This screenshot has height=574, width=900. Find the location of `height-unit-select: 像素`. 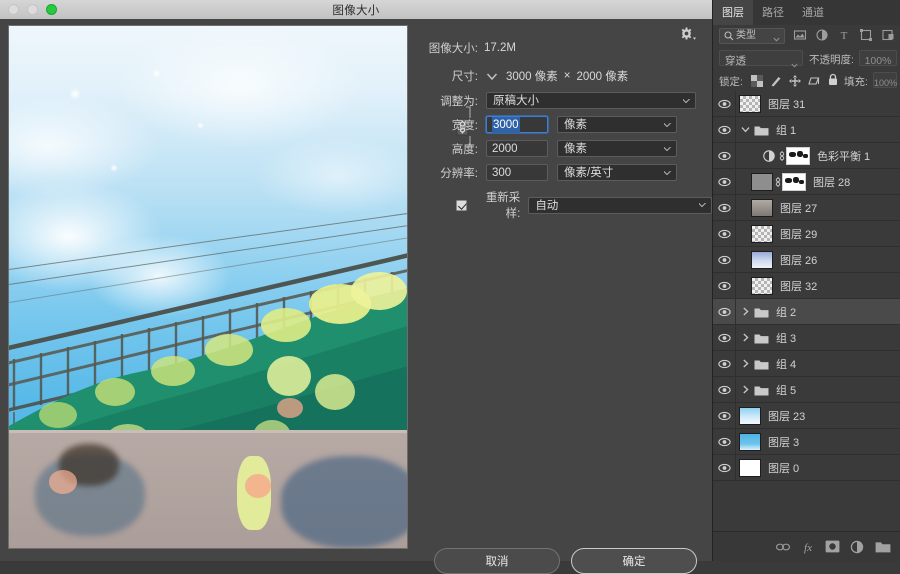

height-unit-select: 像素 is located at coordinates (617, 148).